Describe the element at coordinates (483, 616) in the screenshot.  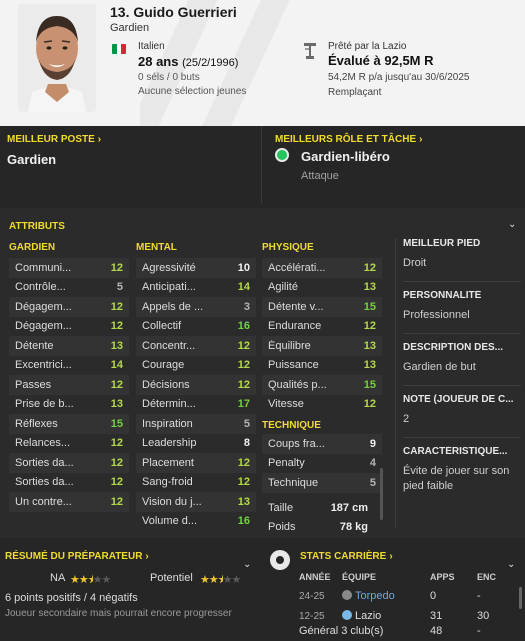
I see `career-goals: 30` at that location.